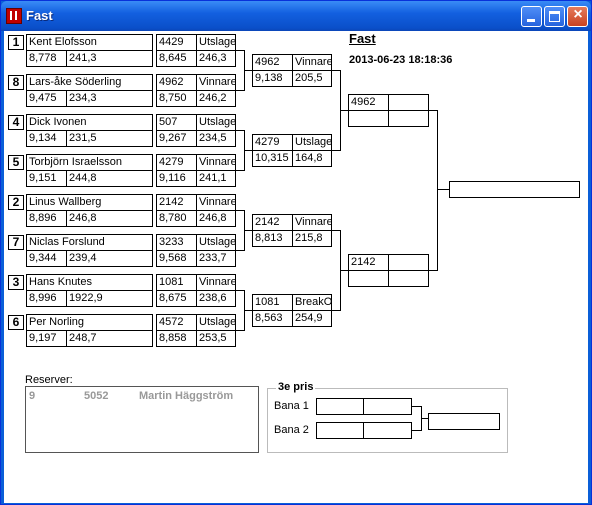 This screenshot has height=505, width=592. Describe the element at coordinates (216, 338) in the screenshot. I see `mph-field: 253,5` at that location.